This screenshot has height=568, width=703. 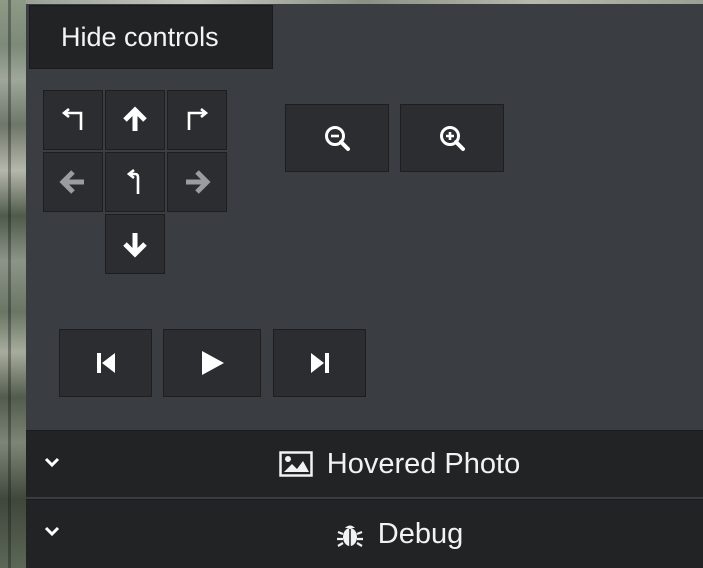 I want to click on previous-photo-button, so click(x=105, y=363).